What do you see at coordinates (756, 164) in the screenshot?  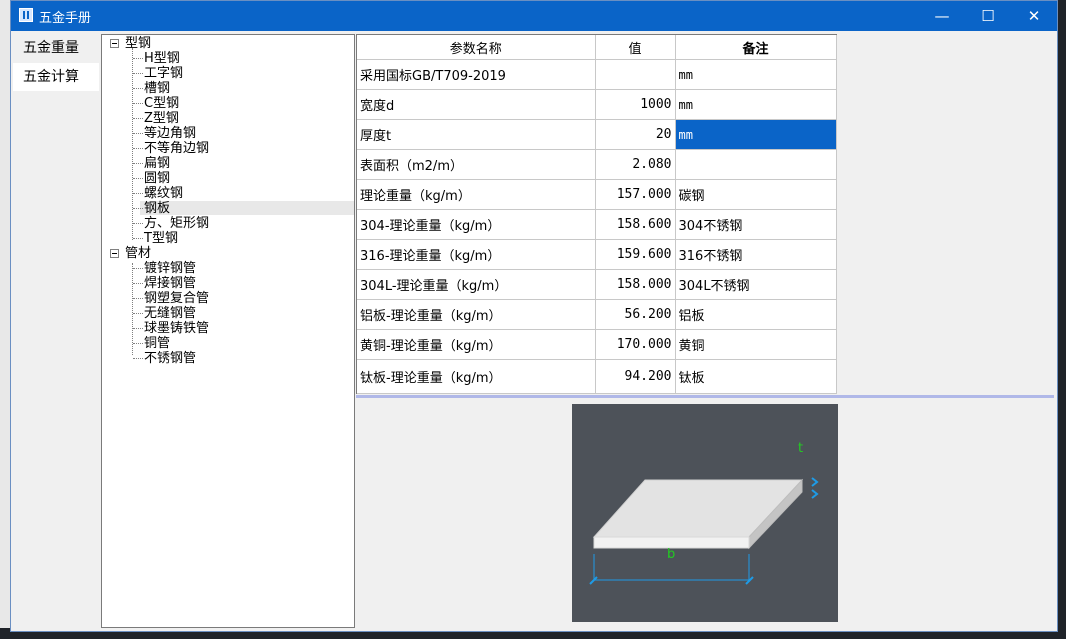 I see `cell-note` at bounding box center [756, 164].